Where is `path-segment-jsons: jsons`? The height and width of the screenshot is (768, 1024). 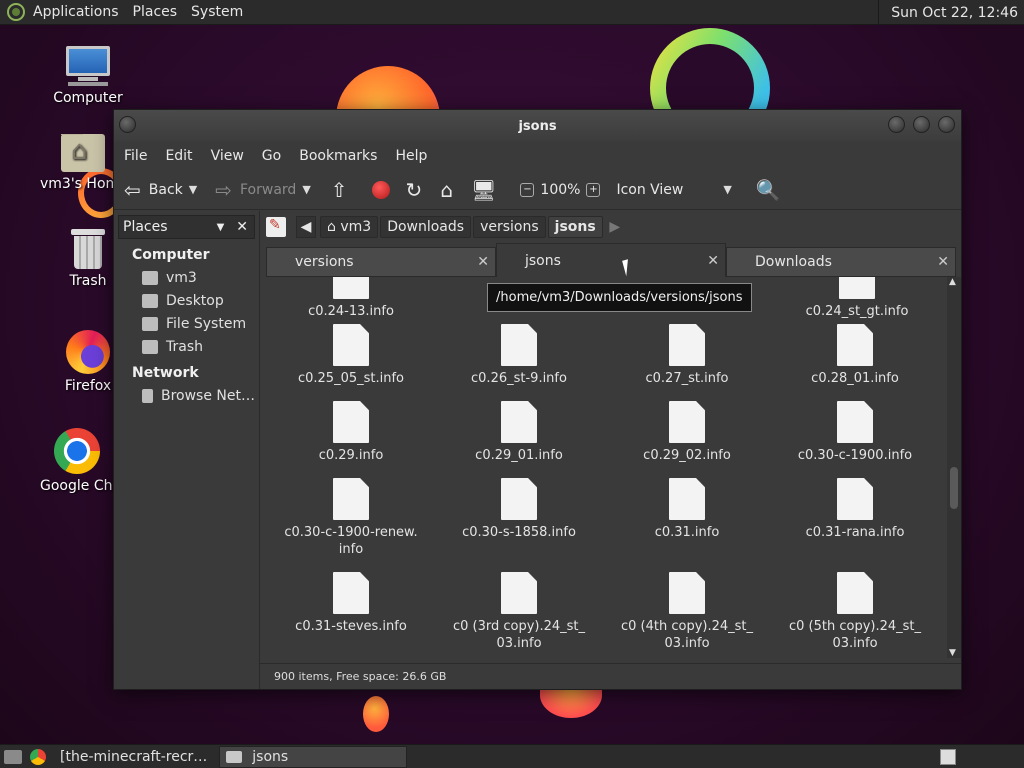 path-segment-jsons: jsons is located at coordinates (575, 227).